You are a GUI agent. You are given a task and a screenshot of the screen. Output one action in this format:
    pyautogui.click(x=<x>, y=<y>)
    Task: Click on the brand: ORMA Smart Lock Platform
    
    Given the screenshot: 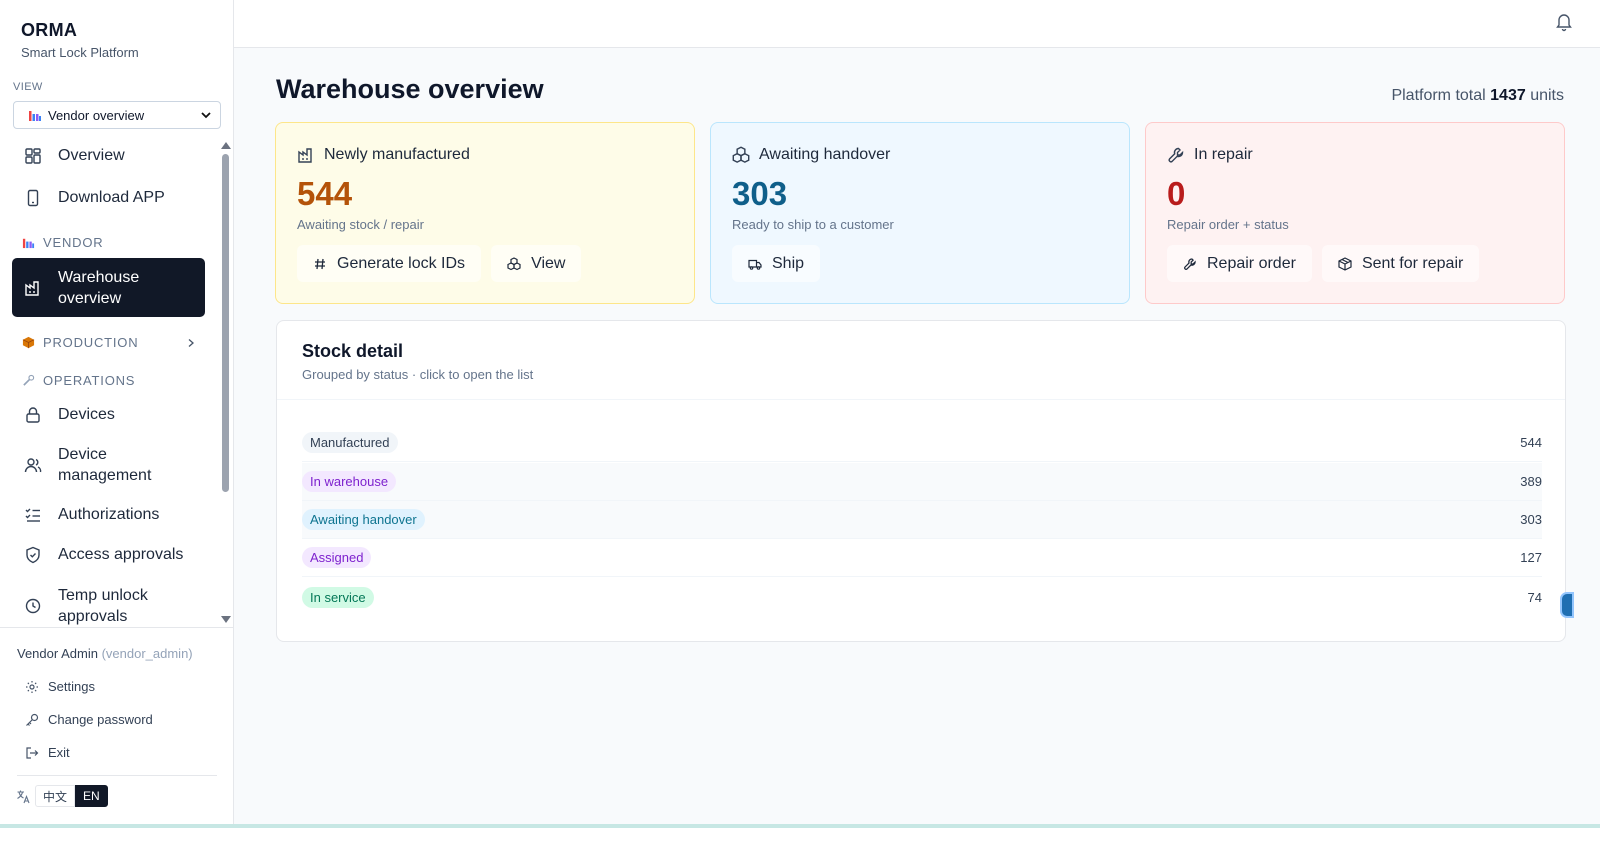 What is the action you would take?
    pyautogui.click(x=80, y=40)
    